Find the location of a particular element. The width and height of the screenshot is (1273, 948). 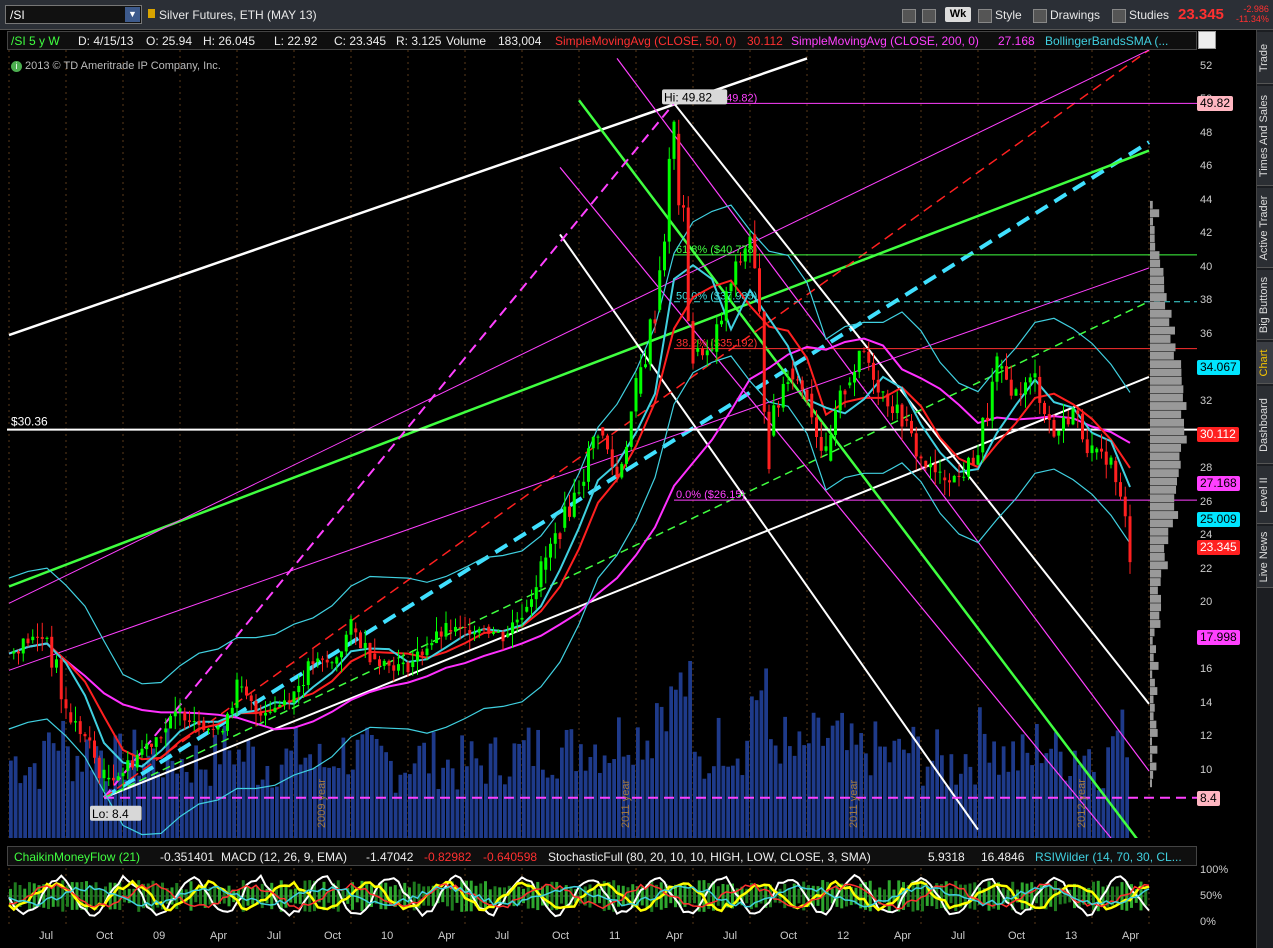

tab-big-buttons: Big Buttons is located at coordinates (1265, 305).